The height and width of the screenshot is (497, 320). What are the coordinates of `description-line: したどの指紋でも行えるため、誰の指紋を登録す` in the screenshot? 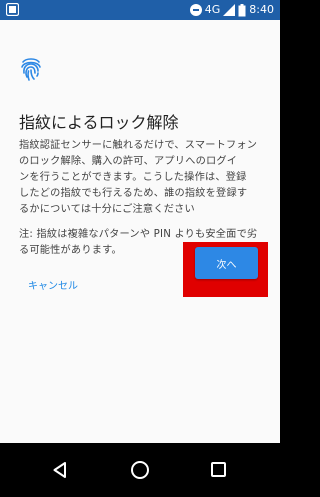 It's located at (133, 193).